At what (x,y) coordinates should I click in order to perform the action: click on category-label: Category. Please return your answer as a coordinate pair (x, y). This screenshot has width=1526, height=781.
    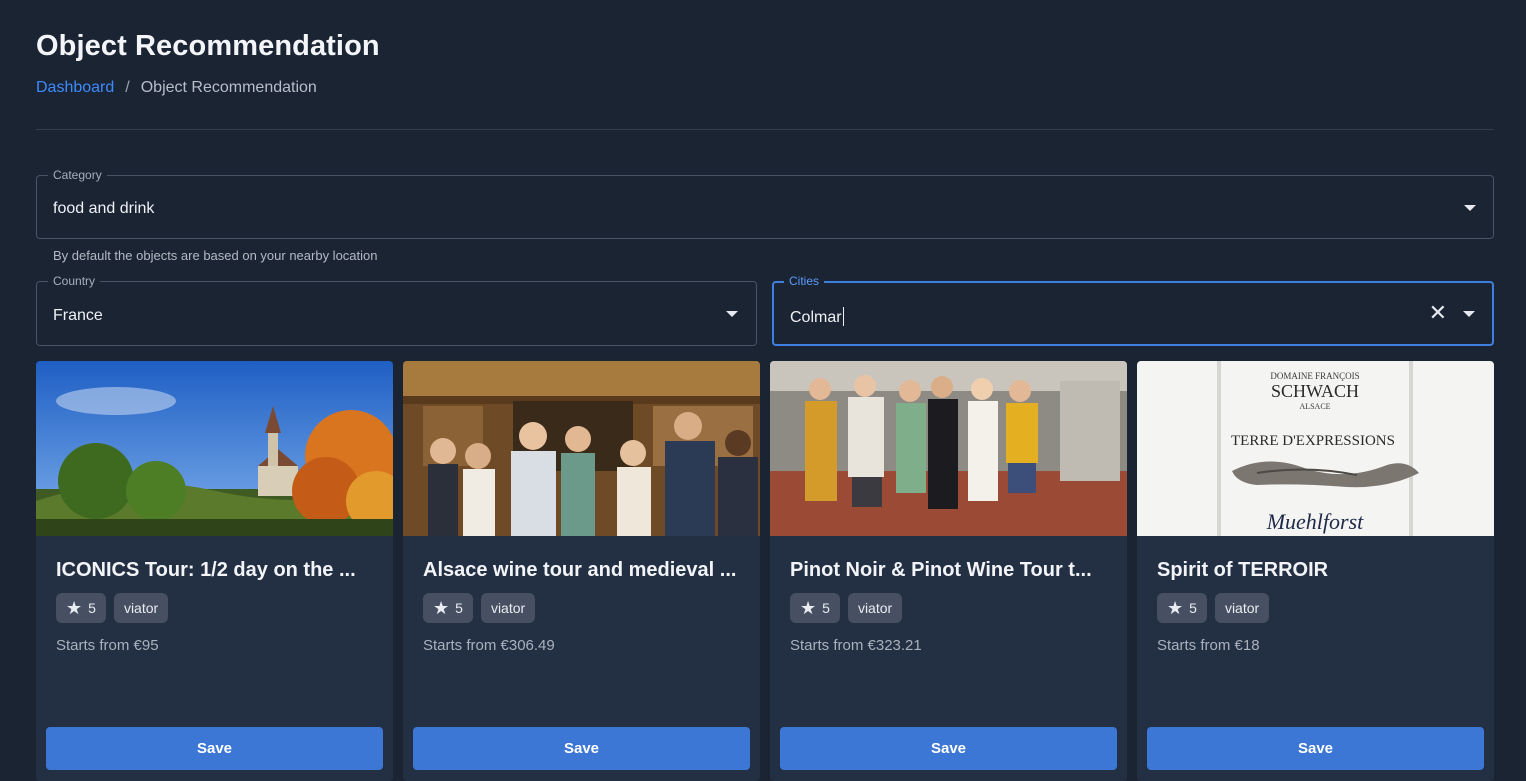
    Looking at the image, I should click on (77, 175).